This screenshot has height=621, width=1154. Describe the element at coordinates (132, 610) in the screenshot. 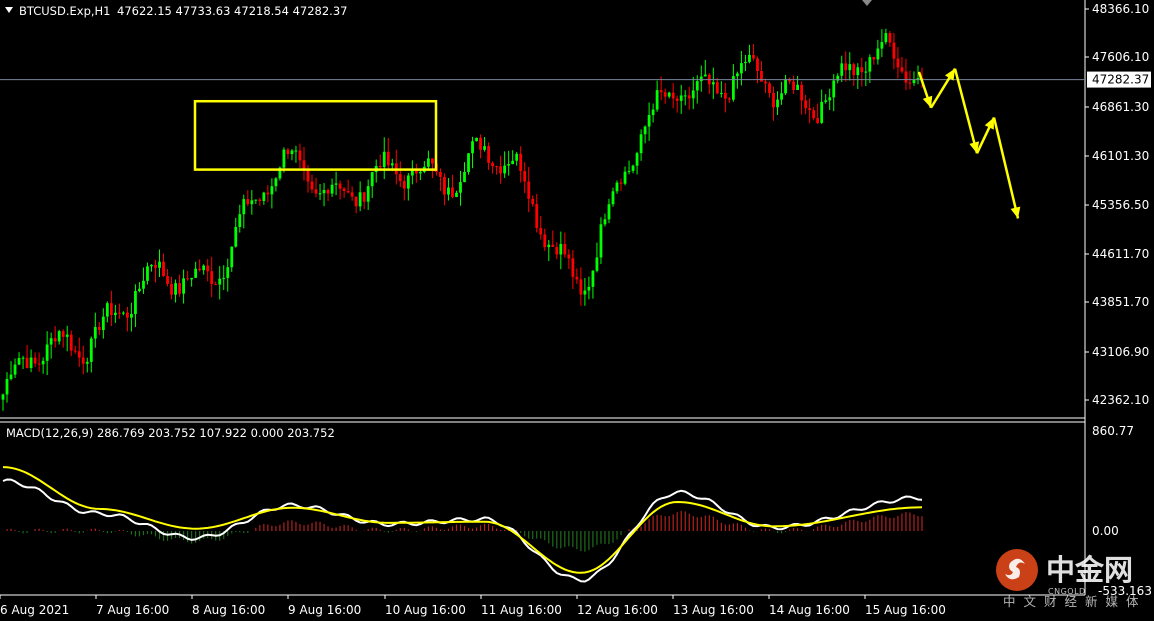

I see `time-tick-label: 7 Aug 16:00` at that location.